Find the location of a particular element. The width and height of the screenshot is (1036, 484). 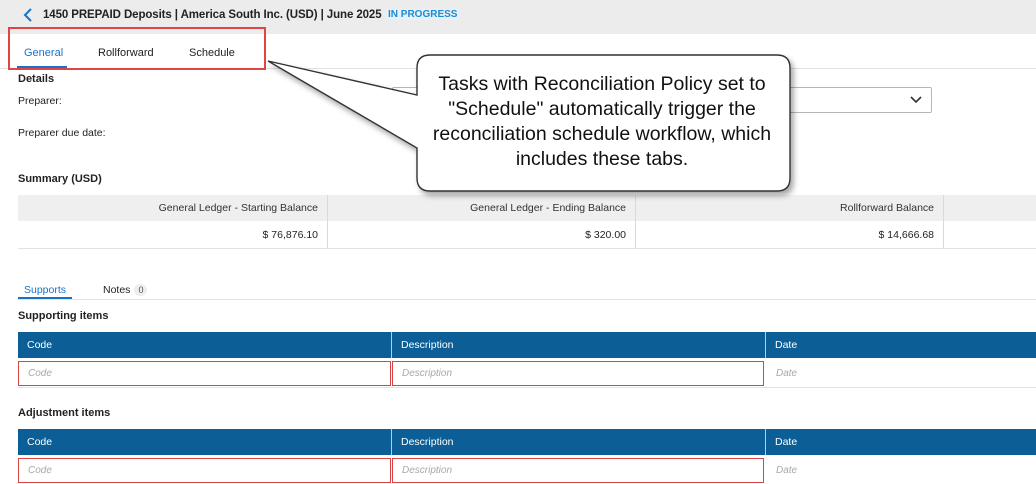

adjustment-grid-header: Code Description Date is located at coordinates (527, 442).